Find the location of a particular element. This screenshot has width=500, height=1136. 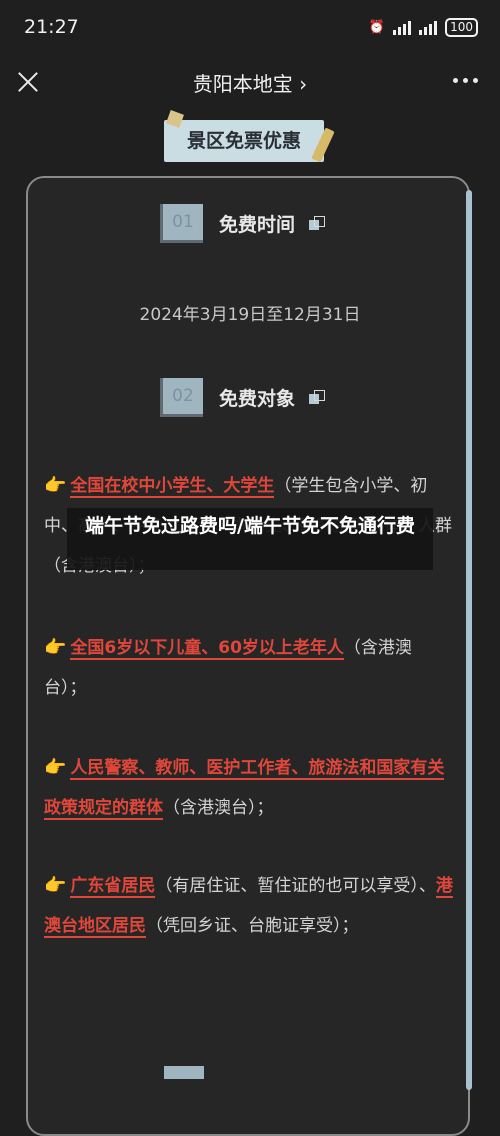

status-bar: 21:27 ⏰ 100 is located at coordinates (250, 28).